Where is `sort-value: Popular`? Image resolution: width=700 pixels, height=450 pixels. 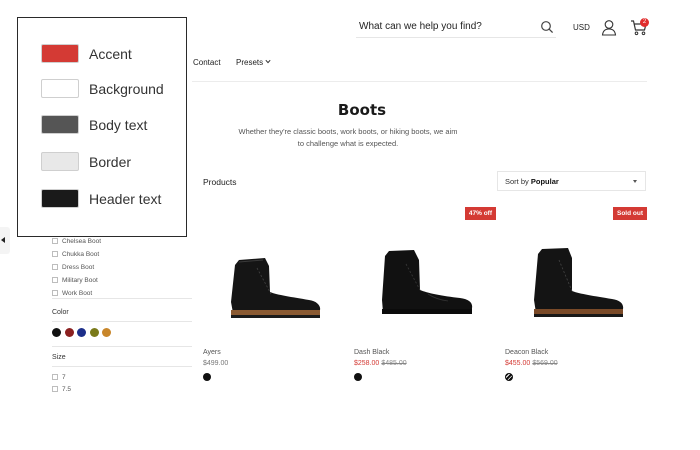
sort-value: Popular is located at coordinates (544, 181).